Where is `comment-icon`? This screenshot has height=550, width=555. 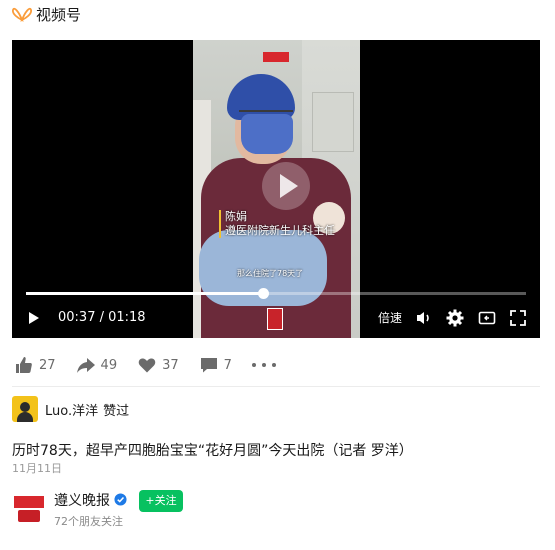 comment-icon is located at coordinates (208, 365).